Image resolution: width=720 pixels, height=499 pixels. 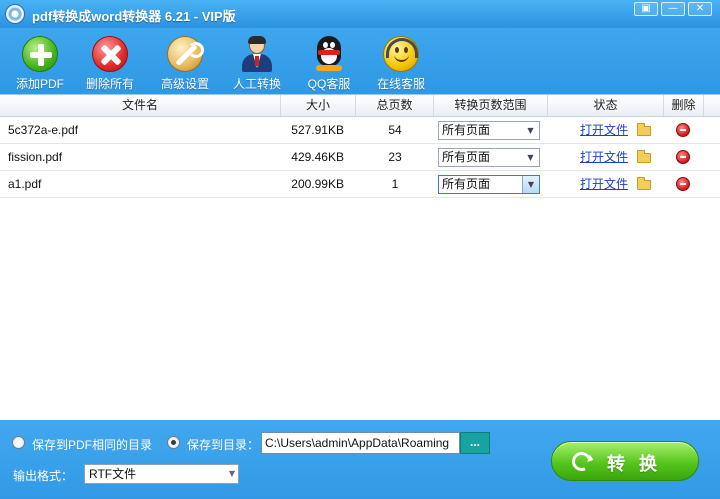 What do you see at coordinates (25, 184) in the screenshot?
I see `file-name: a1.pdf` at bounding box center [25, 184].